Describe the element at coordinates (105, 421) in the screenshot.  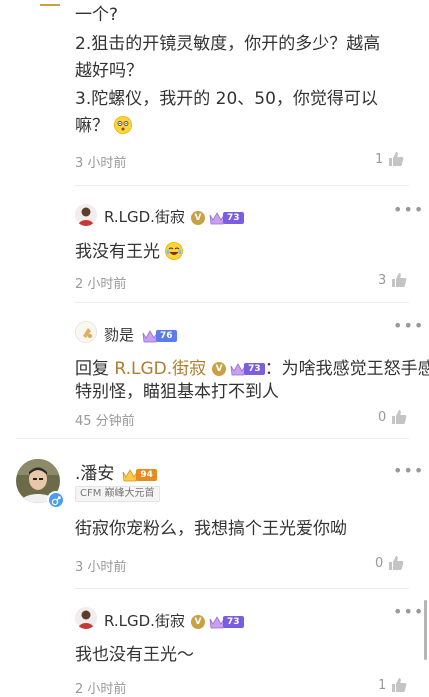
I see `reply-timestamp: 45 分钟前` at that location.